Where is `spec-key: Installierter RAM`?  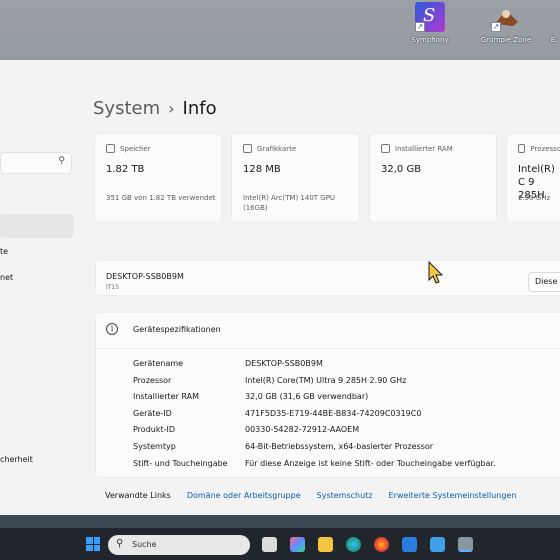
spec-key: Installierter RAM is located at coordinates (166, 396).